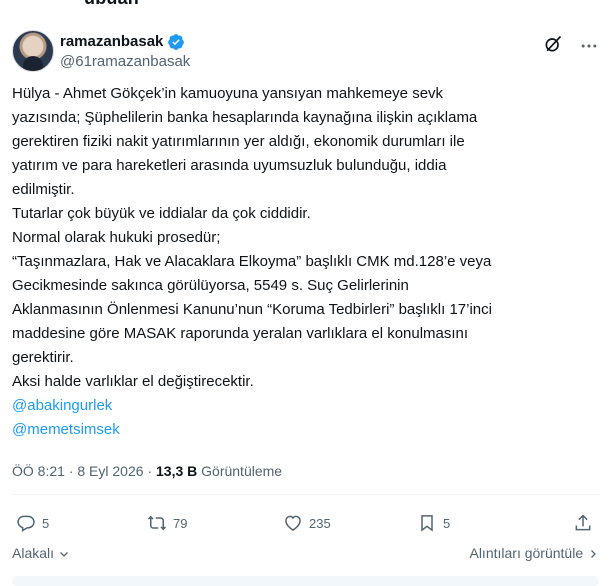 This screenshot has height=586, width=611. What do you see at coordinates (304, 406) in the screenshot?
I see `mention-link: @abakingurlek` at bounding box center [304, 406].